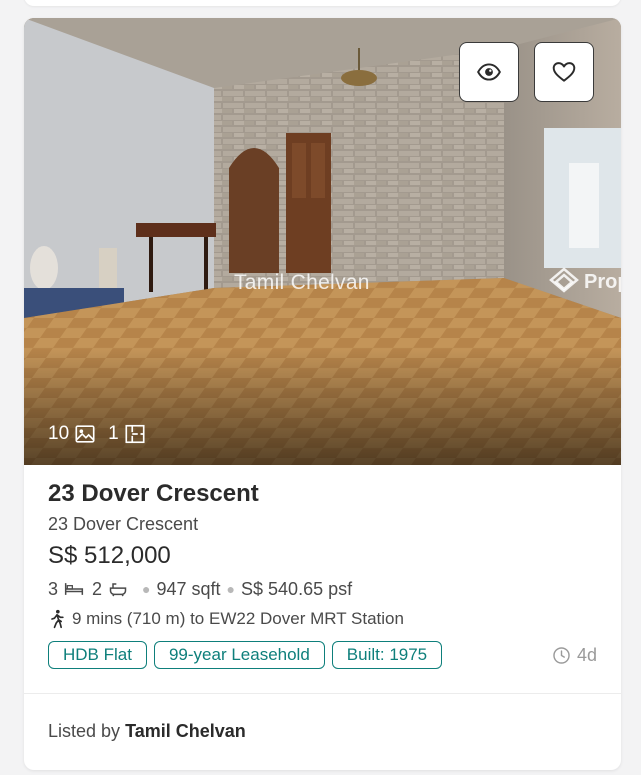  What do you see at coordinates (322, 494) in the screenshot?
I see `listing-title: 23 Dover Crescent` at bounding box center [322, 494].